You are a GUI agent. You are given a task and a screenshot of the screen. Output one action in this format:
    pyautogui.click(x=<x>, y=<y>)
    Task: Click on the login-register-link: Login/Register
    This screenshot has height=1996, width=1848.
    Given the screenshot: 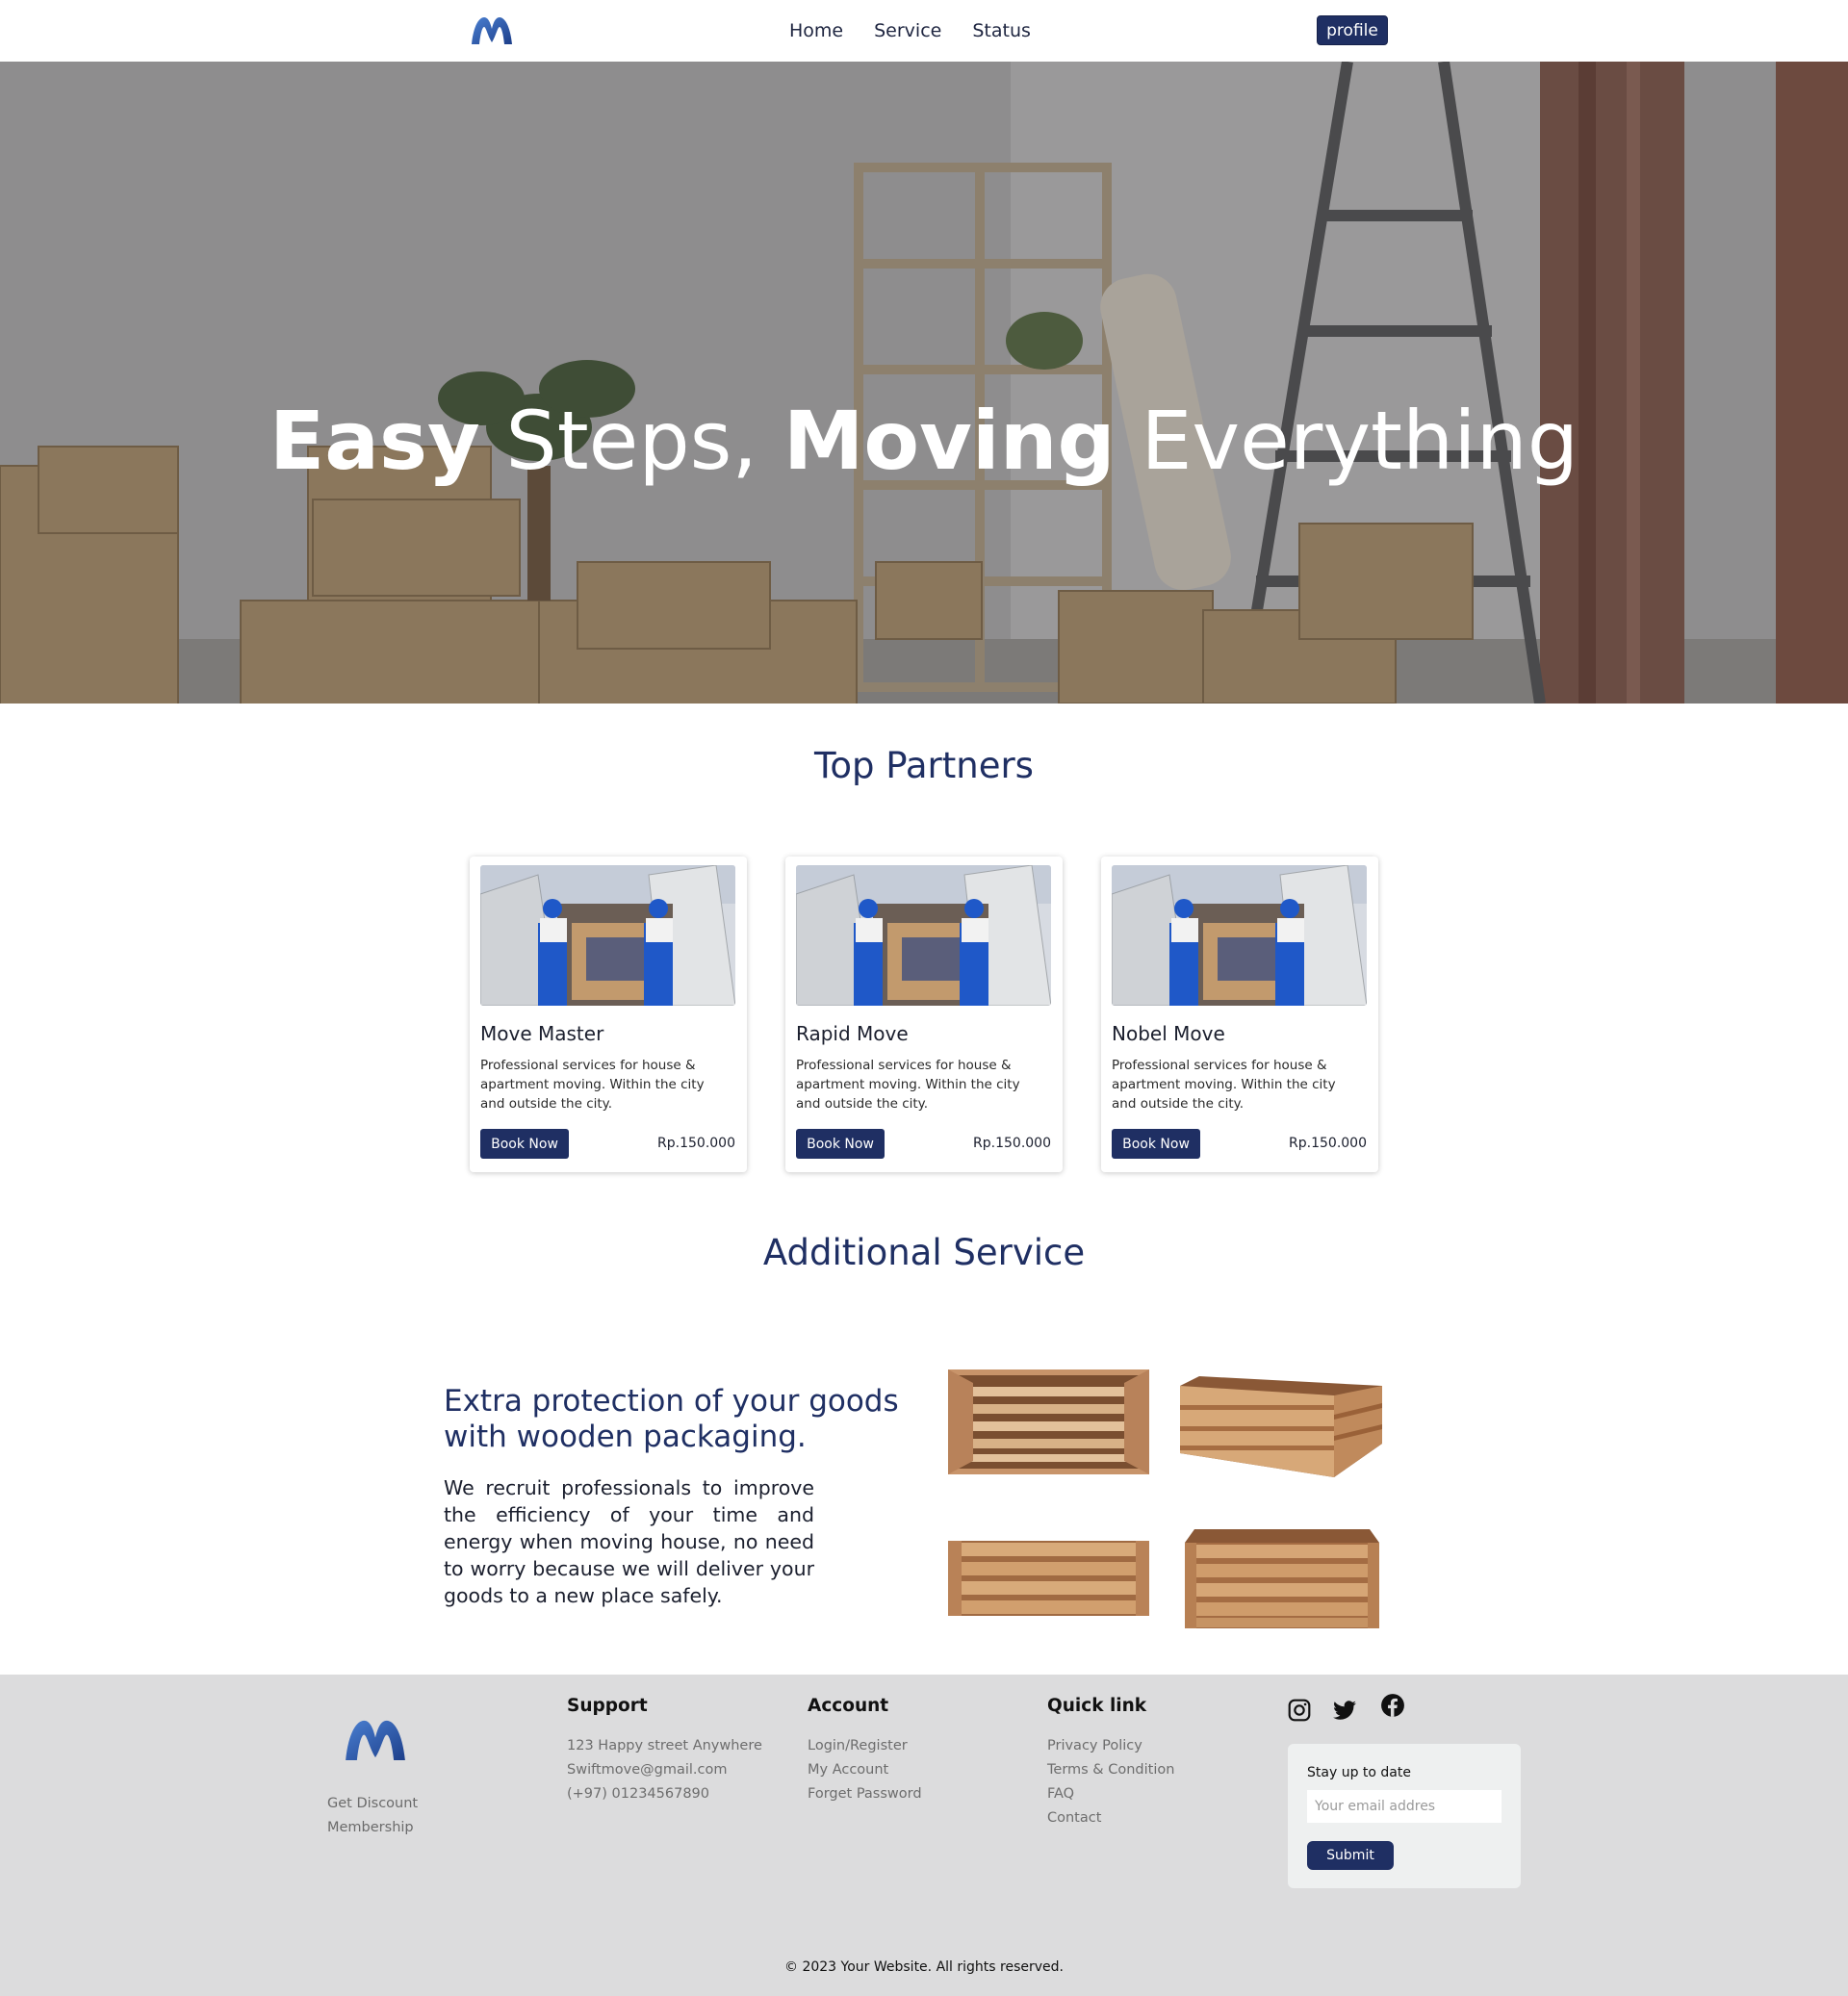 What is the action you would take?
    pyautogui.click(x=858, y=1745)
    